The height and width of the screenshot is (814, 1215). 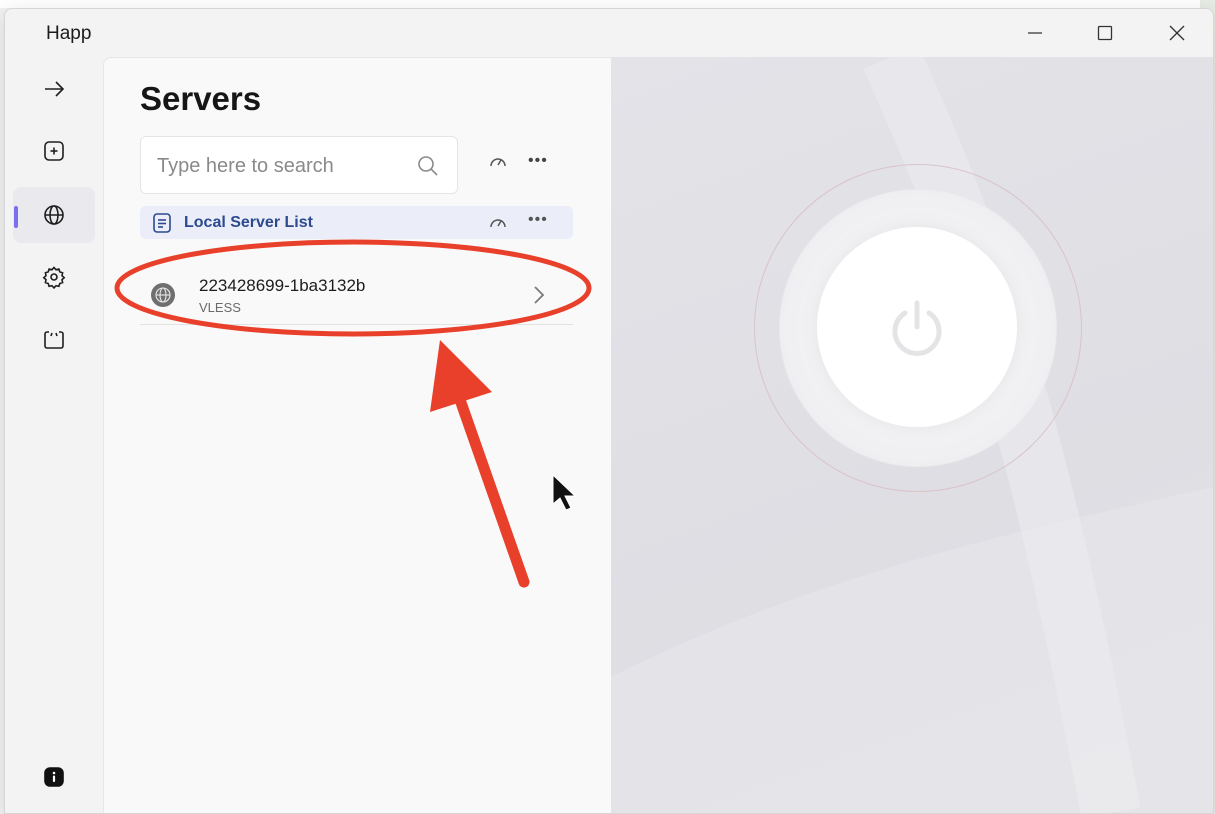 I want to click on nav-info-button, so click(x=54, y=777).